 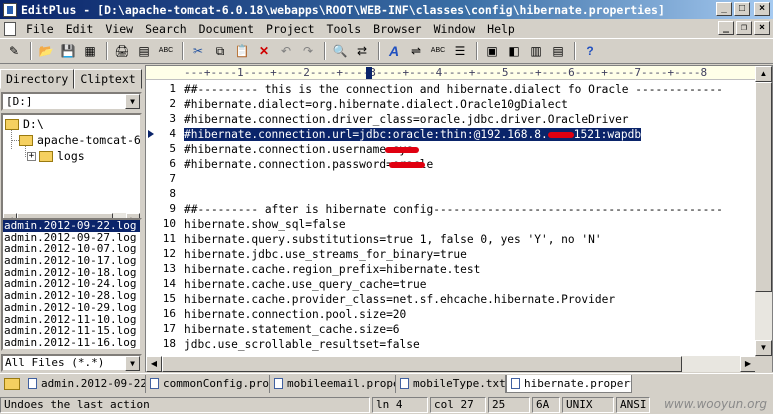 I want to click on code-line: hibernate.statement_cache.size=6, so click(x=292, y=329).